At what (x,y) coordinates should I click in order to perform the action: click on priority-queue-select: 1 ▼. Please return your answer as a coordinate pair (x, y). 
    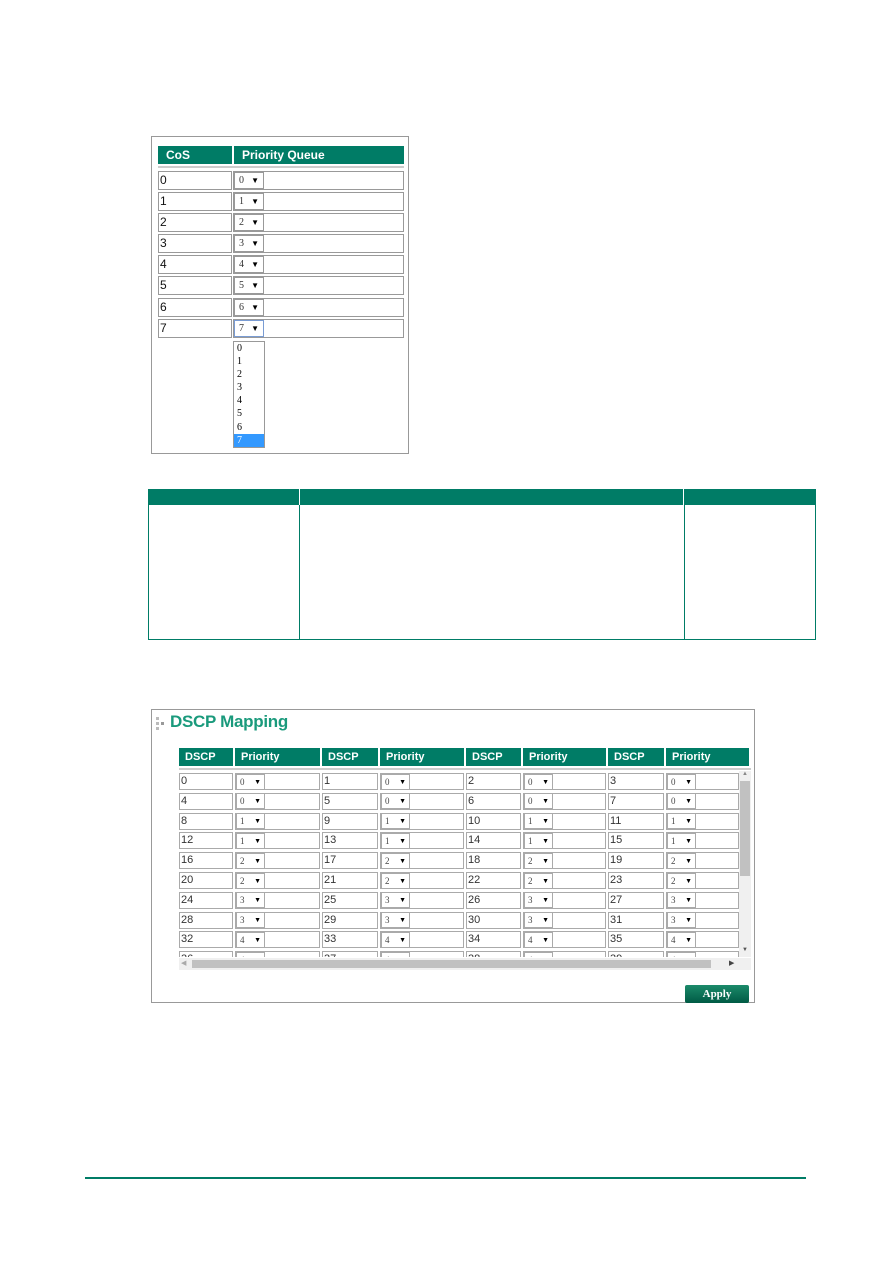
    Looking at the image, I should click on (249, 201).